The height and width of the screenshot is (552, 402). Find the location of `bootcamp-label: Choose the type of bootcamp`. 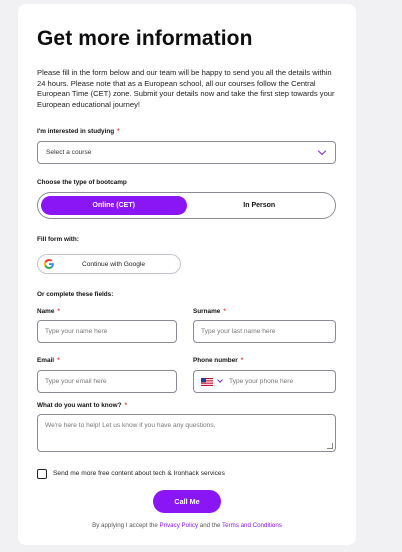

bootcamp-label: Choose the type of bootcamp is located at coordinates (82, 182).